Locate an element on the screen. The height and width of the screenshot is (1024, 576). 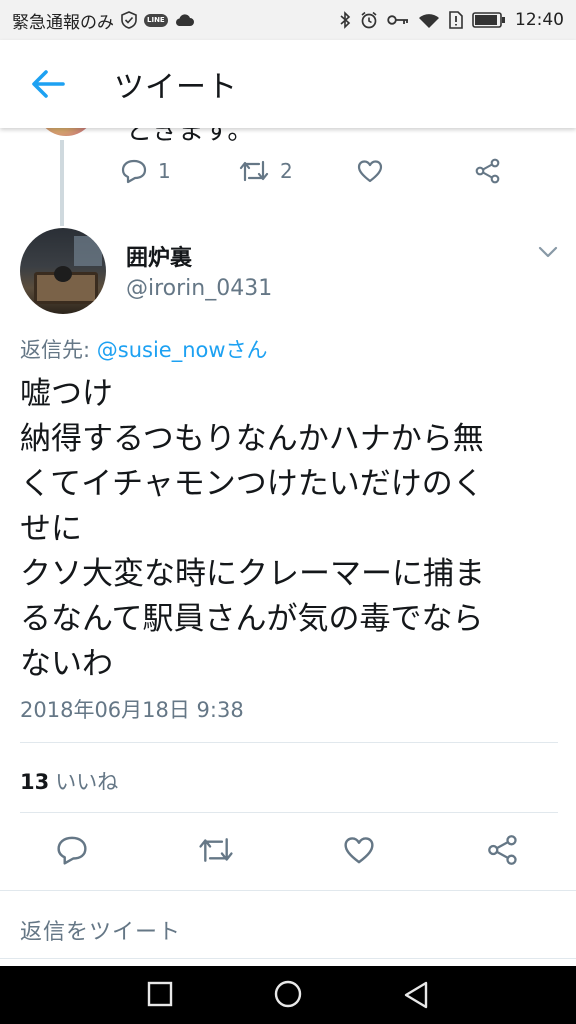
cloud-icon is located at coordinates (184, 20).